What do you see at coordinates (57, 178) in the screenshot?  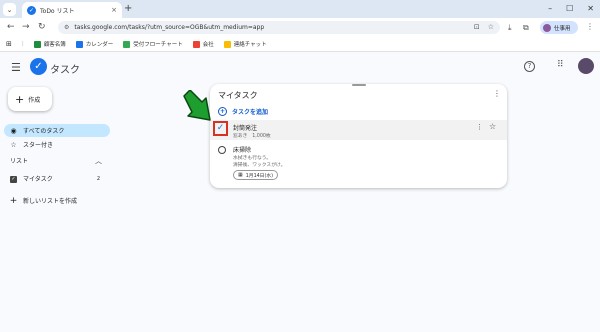 I see `sidebar-item-my-tasks: ✓ マイタスク 2` at bounding box center [57, 178].